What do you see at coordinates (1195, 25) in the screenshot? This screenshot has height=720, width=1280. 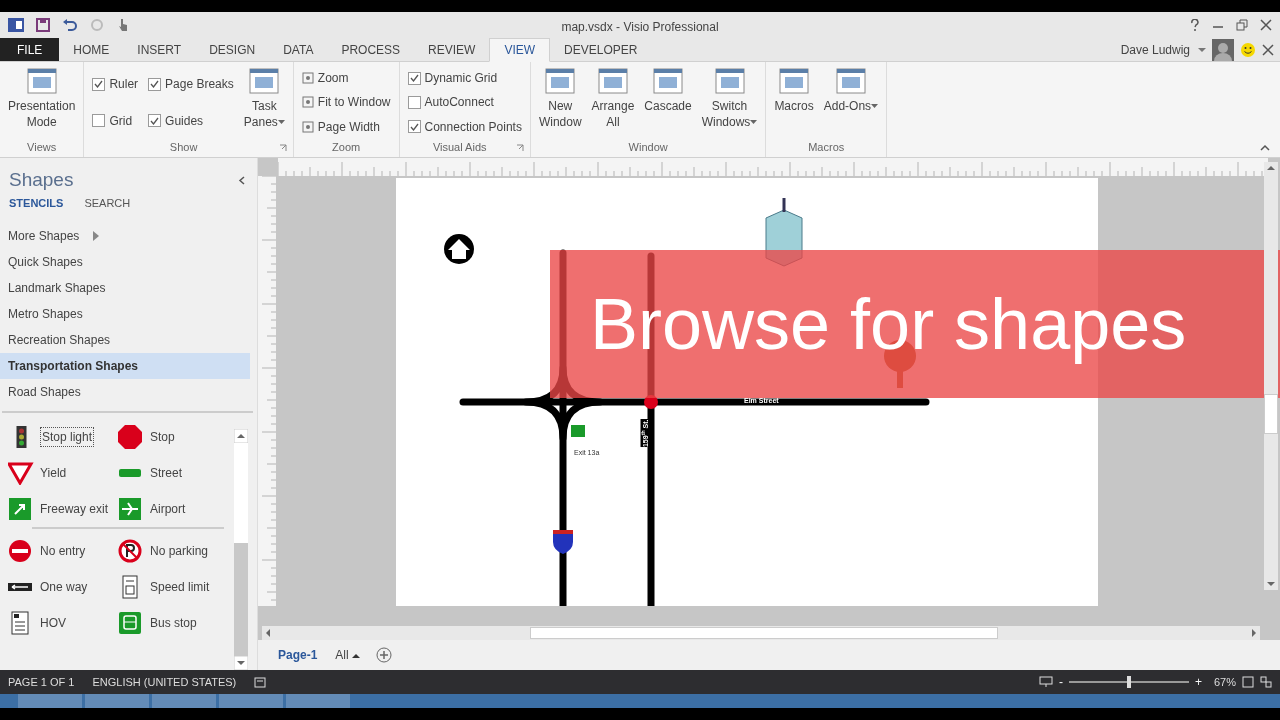 I see `help-icon` at bounding box center [1195, 25].